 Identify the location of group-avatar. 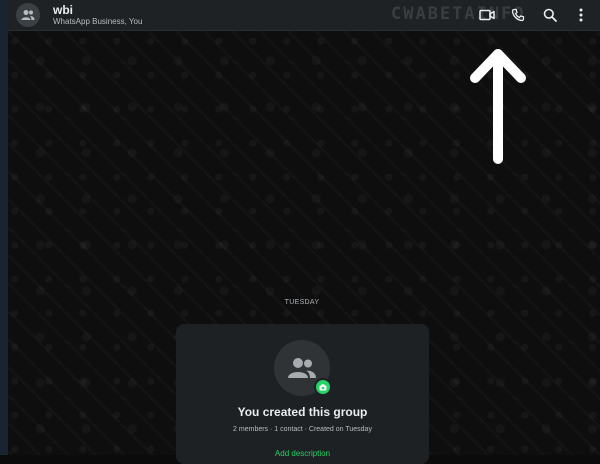
(28, 15).